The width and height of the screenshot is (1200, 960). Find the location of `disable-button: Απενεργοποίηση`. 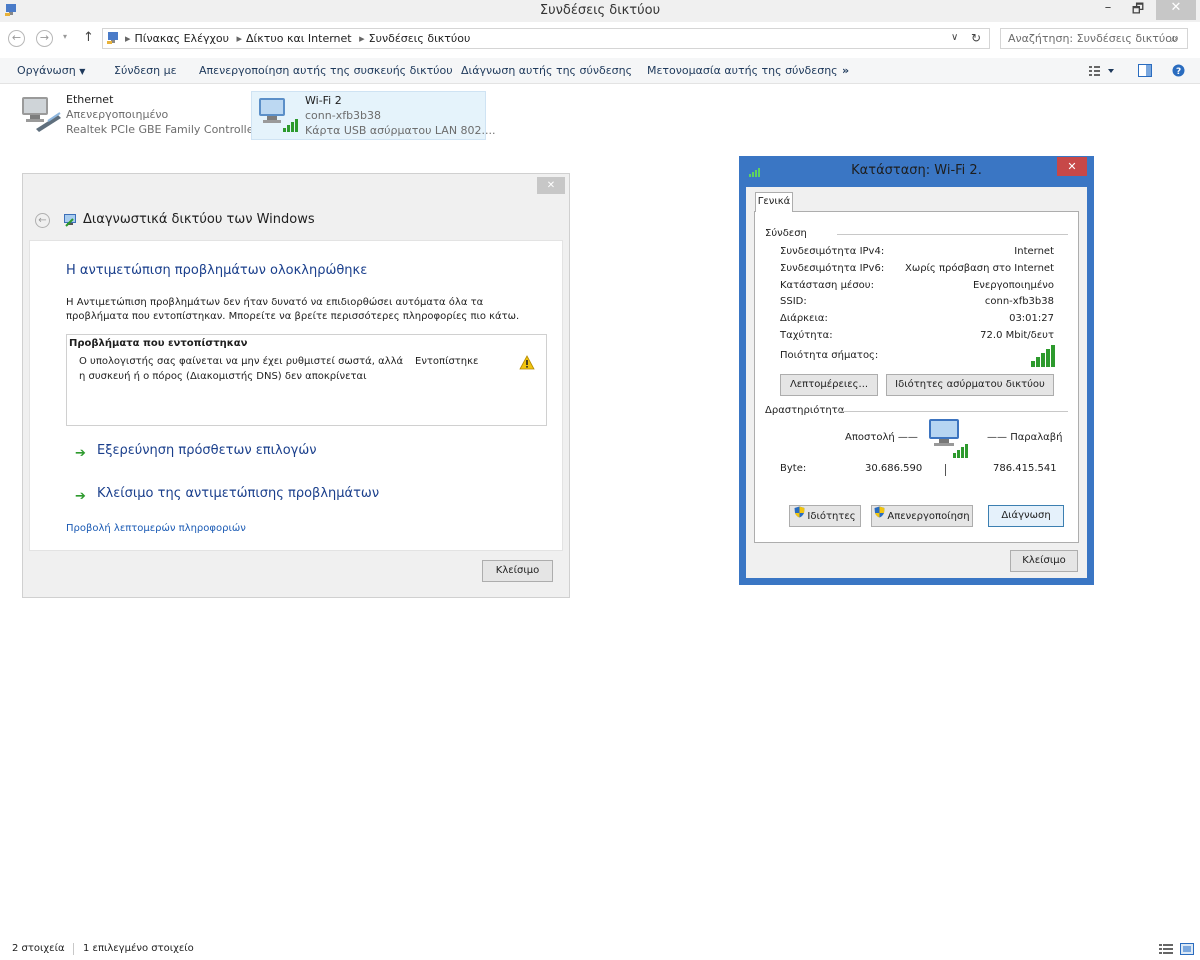

disable-button: Απενεργοποίηση is located at coordinates (922, 516).